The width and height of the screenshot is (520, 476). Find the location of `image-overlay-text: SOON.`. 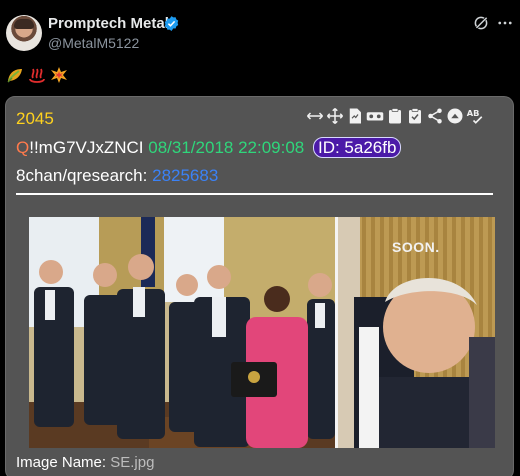

image-overlay-text: SOON. is located at coordinates (416, 247).